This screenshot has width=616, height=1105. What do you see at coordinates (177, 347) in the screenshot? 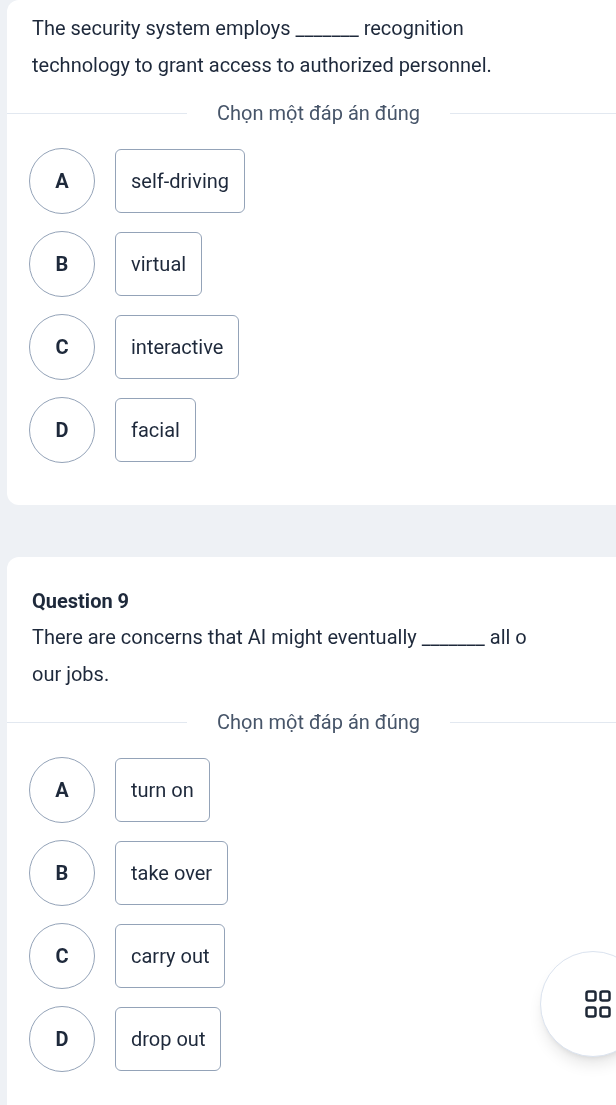
I see `option-answer: interactive` at bounding box center [177, 347].